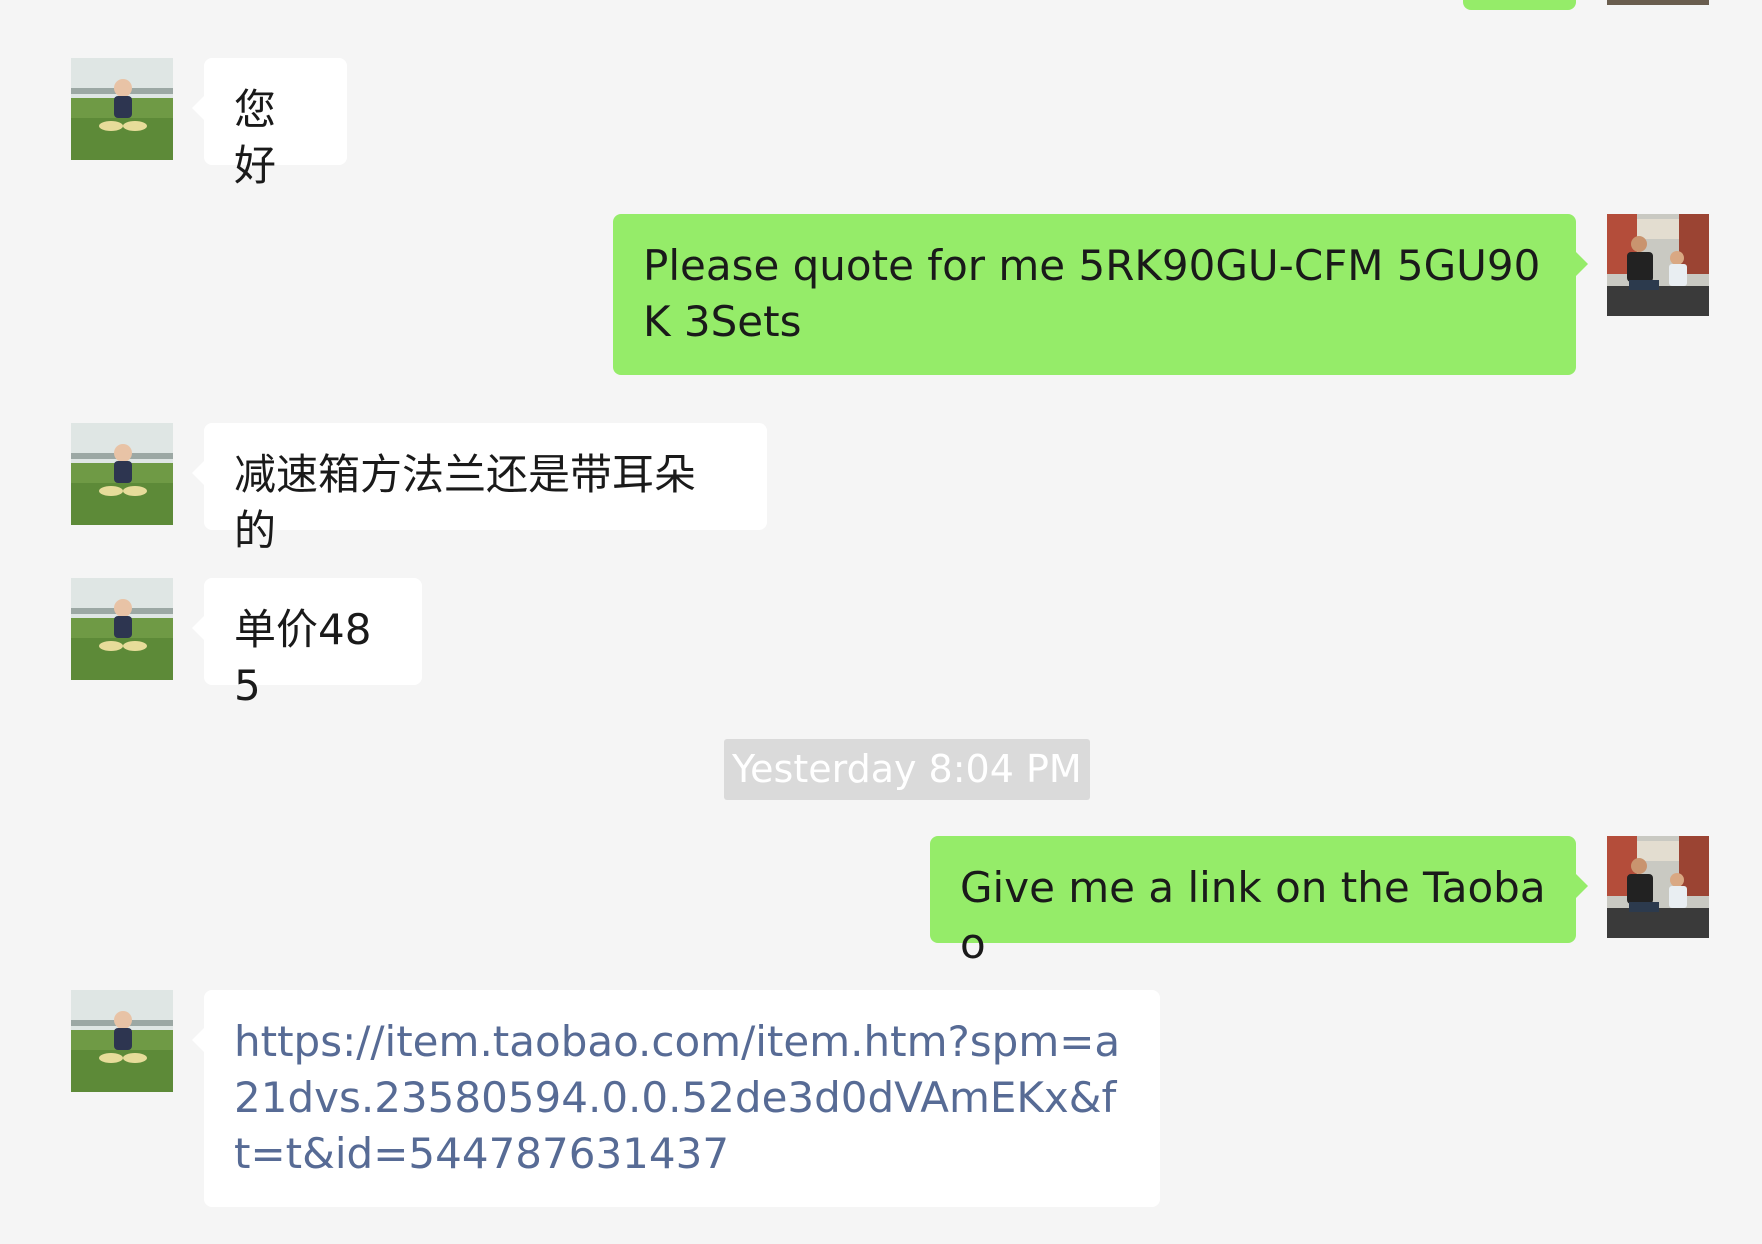  What do you see at coordinates (907, 769) in the screenshot?
I see `timestamp-divider: Yesterday 8:04 PM` at bounding box center [907, 769].